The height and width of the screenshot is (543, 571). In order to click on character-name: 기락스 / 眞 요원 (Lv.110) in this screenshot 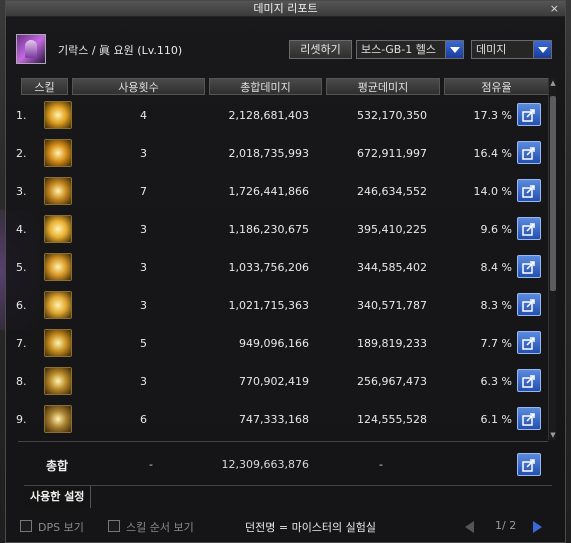, I will do `click(120, 50)`.